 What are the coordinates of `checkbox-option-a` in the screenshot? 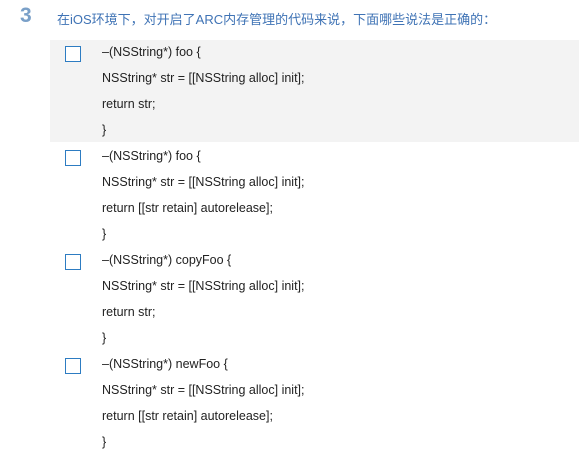 It's located at (73, 54).